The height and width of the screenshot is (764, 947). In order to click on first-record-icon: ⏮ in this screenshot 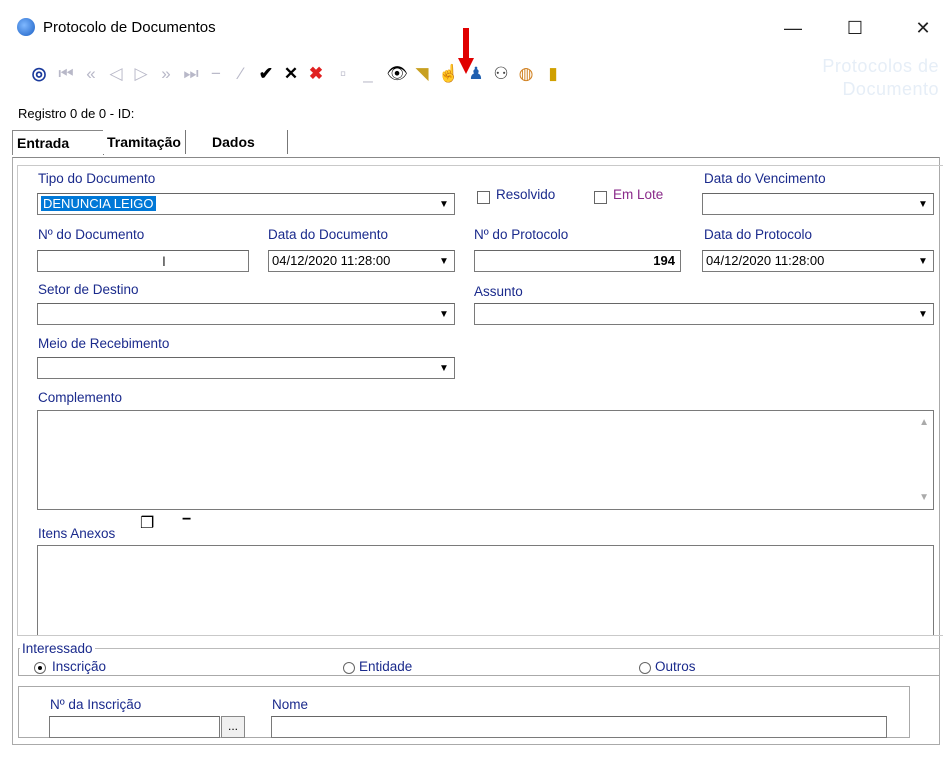, I will do `click(66, 74)`.